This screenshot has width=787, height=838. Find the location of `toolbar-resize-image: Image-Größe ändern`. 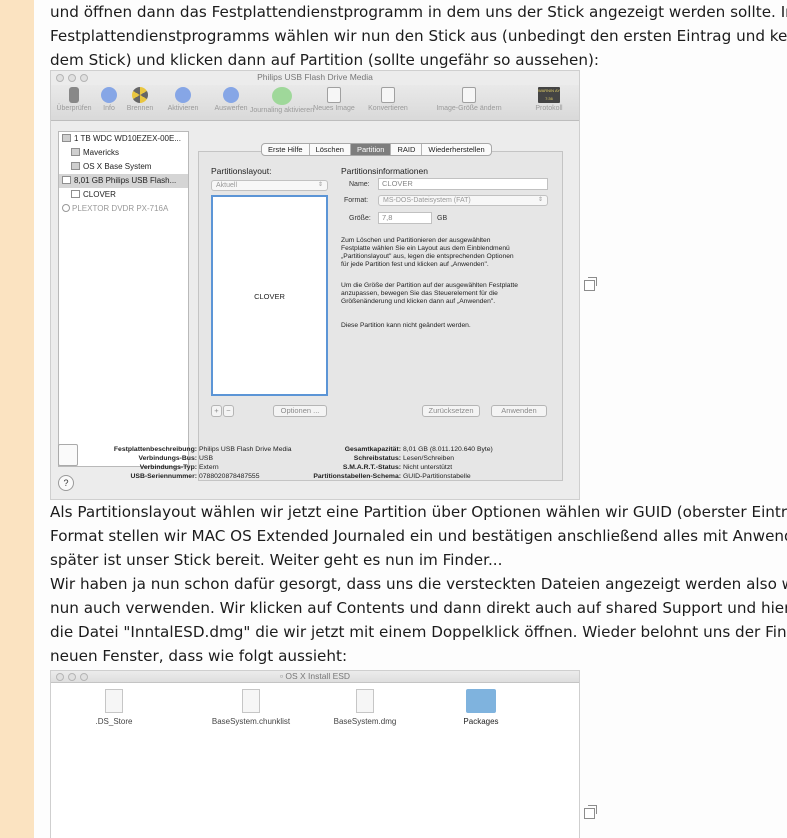

toolbar-resize-image: Image-Größe ändern is located at coordinates (469, 99).